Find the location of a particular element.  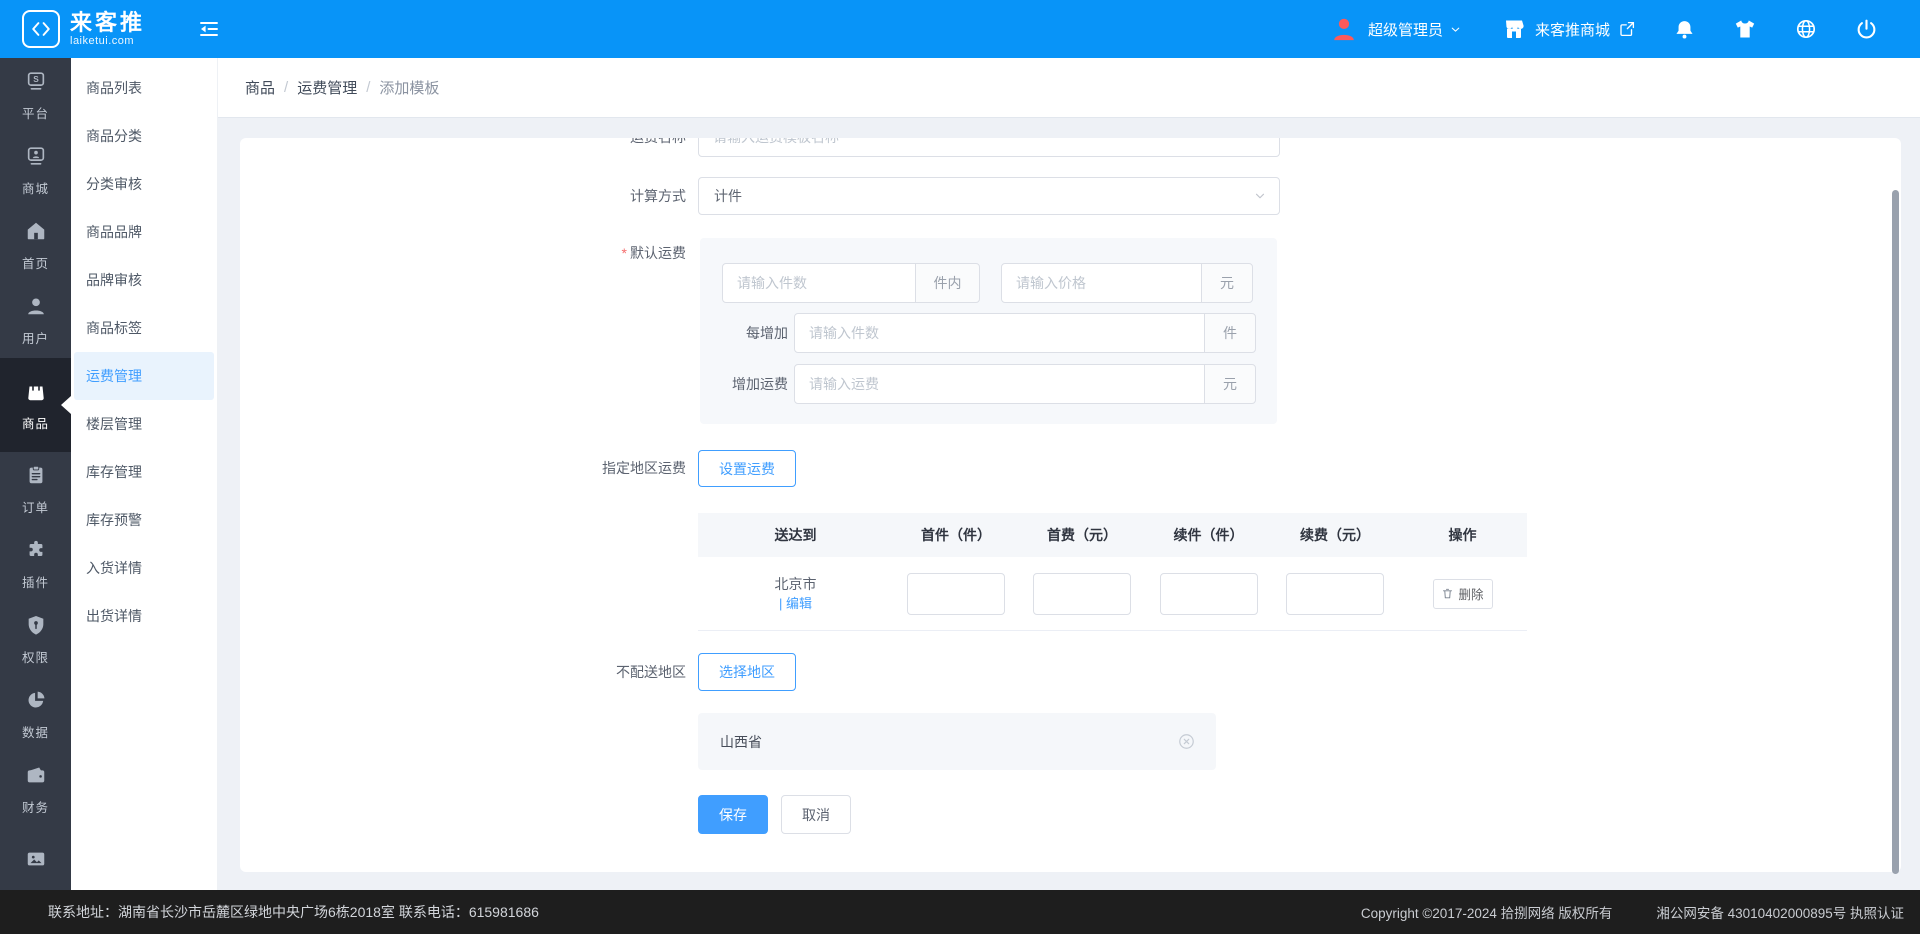

sidebar-item-plugins: 插件 is located at coordinates (35, 564).